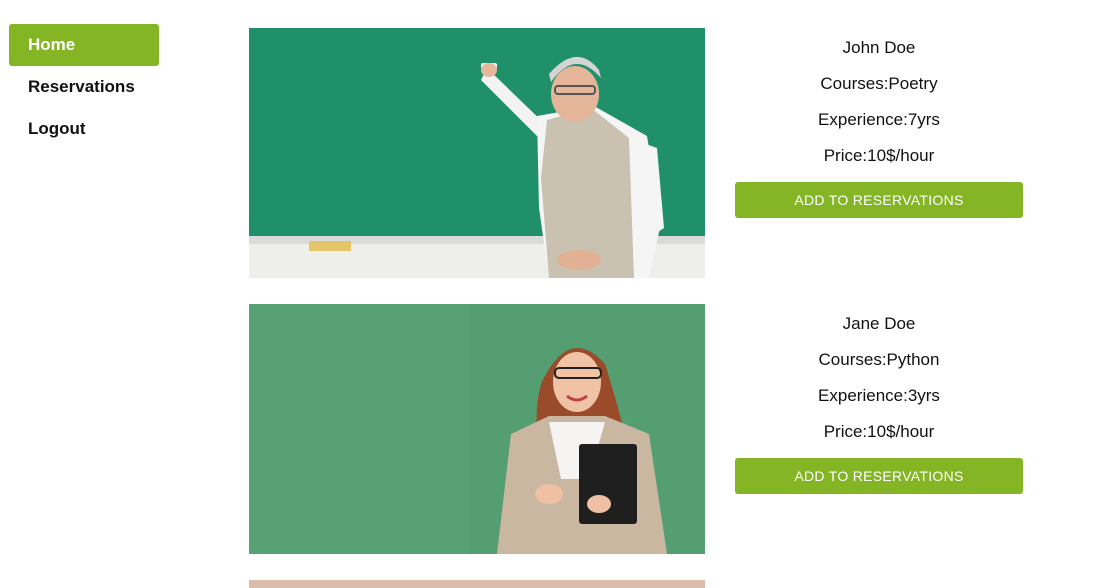  What do you see at coordinates (879, 395) in the screenshot?
I see `teacher-experience: Experience:3yrs` at bounding box center [879, 395].